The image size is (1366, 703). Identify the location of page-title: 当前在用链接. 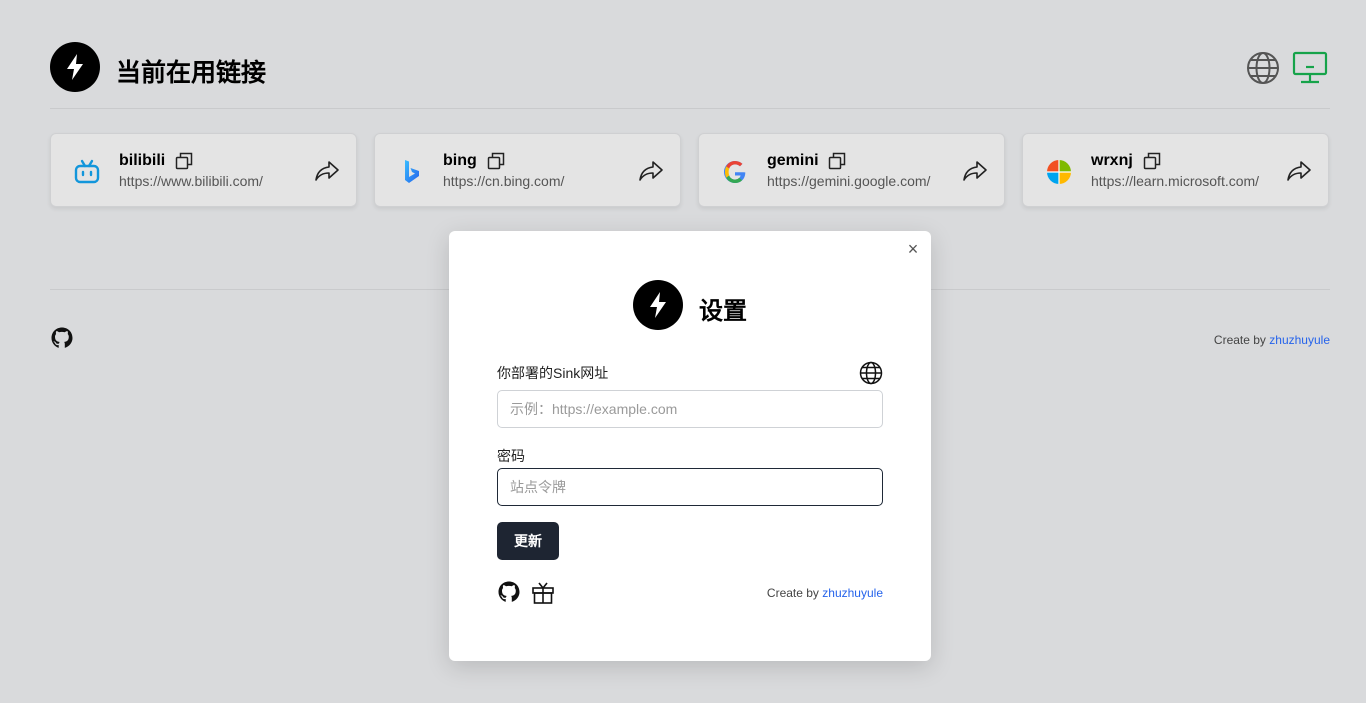
(191, 73).